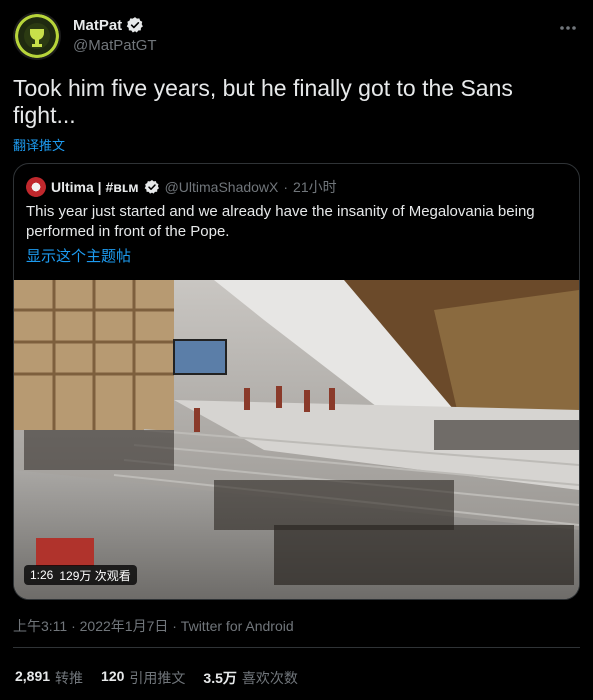 Image resolution: width=593 pixels, height=700 pixels. I want to click on quoted-time: 21小时, so click(315, 187).